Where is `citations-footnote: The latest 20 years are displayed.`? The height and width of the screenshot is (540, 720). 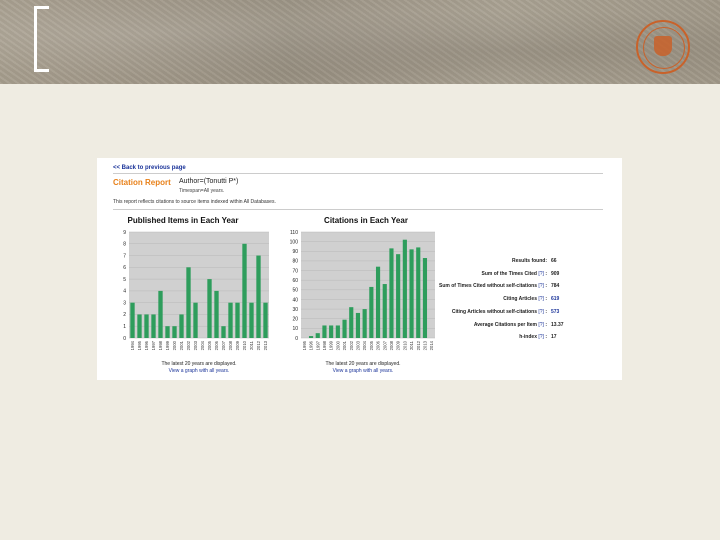 citations-footnote: The latest 20 years are displayed. is located at coordinates (363, 364).